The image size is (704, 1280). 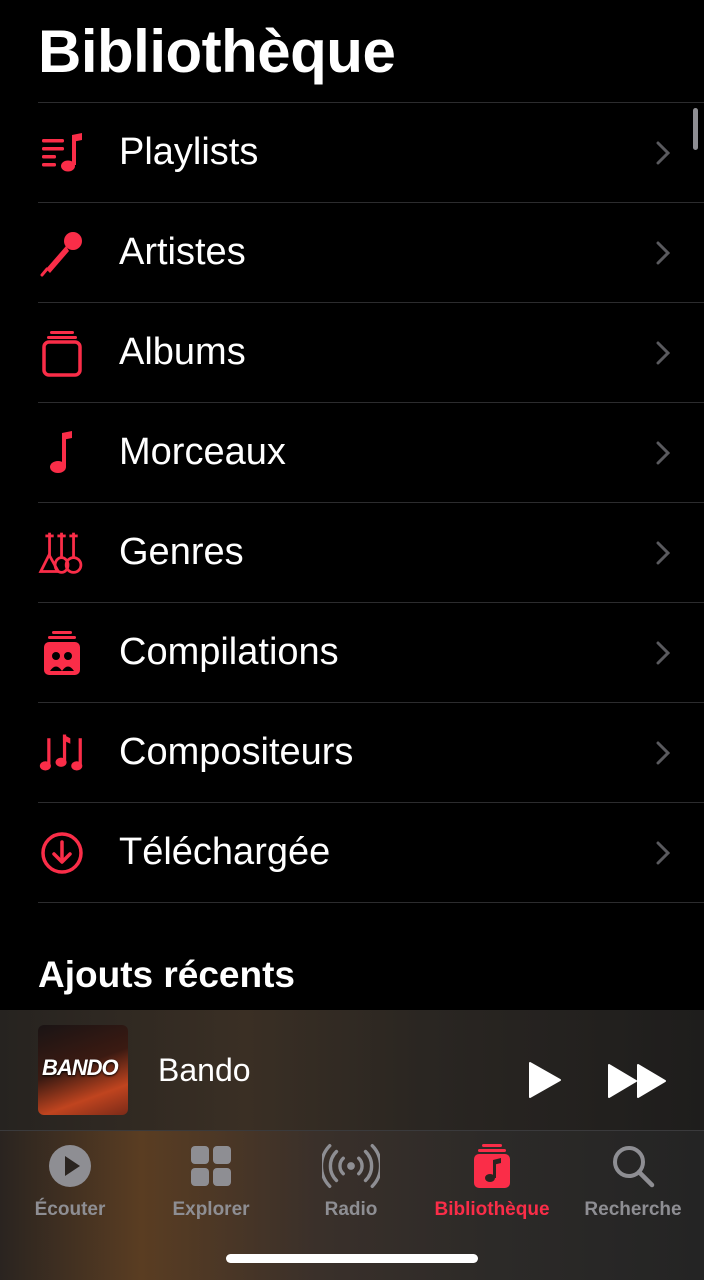 I want to click on album-artwork: BANDO, so click(x=83, y=1070).